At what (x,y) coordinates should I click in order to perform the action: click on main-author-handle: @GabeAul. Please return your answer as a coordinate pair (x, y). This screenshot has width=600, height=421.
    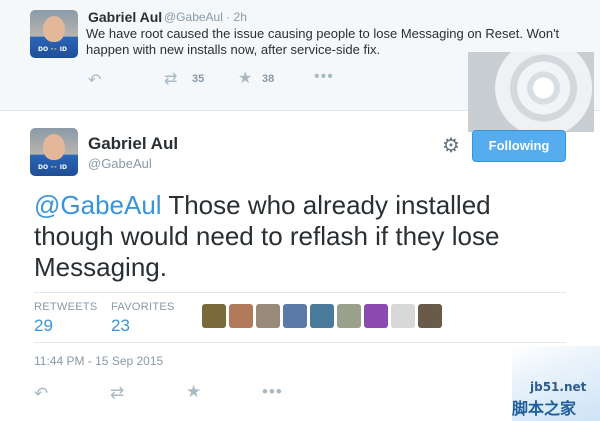
    Looking at the image, I should click on (120, 163).